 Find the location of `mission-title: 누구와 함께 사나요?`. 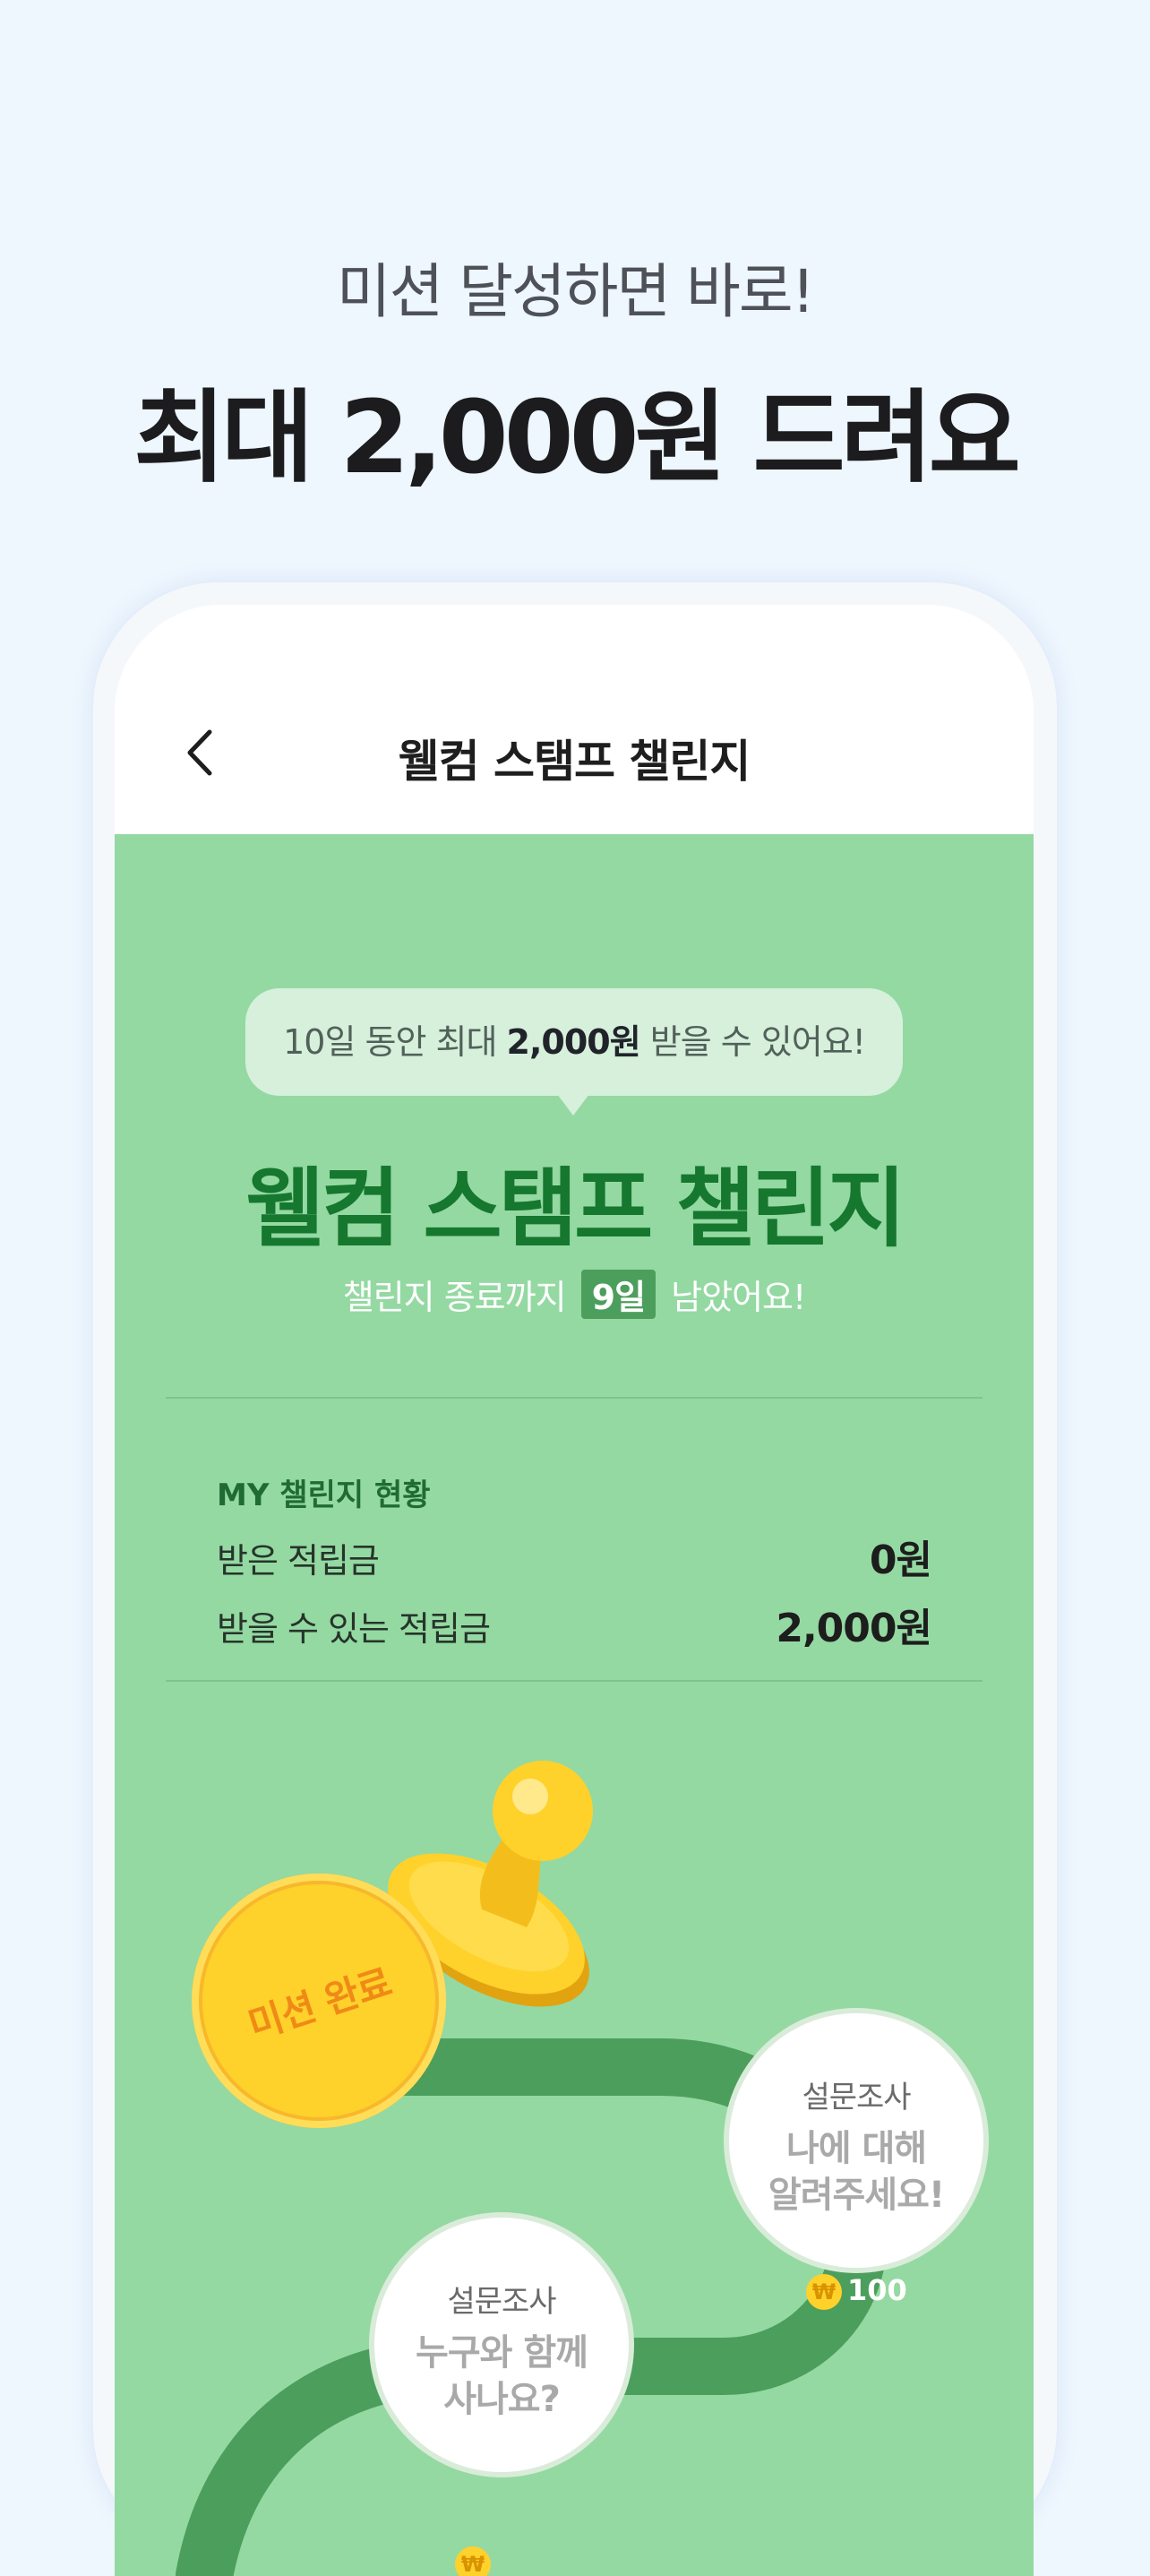

mission-title: 누구와 함께 사나요? is located at coordinates (502, 2376).